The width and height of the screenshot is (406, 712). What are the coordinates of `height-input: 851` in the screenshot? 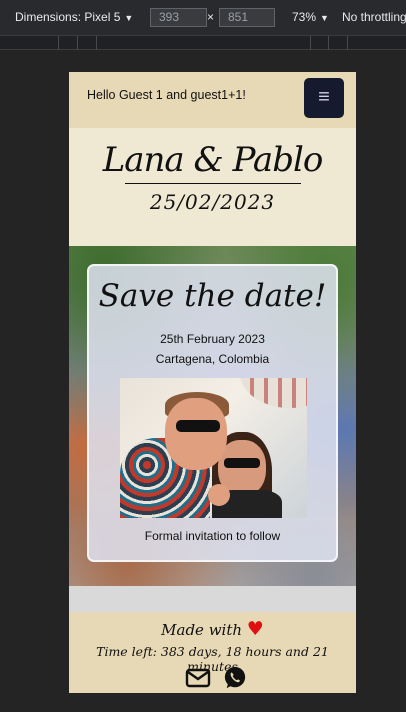 It's located at (247, 17).